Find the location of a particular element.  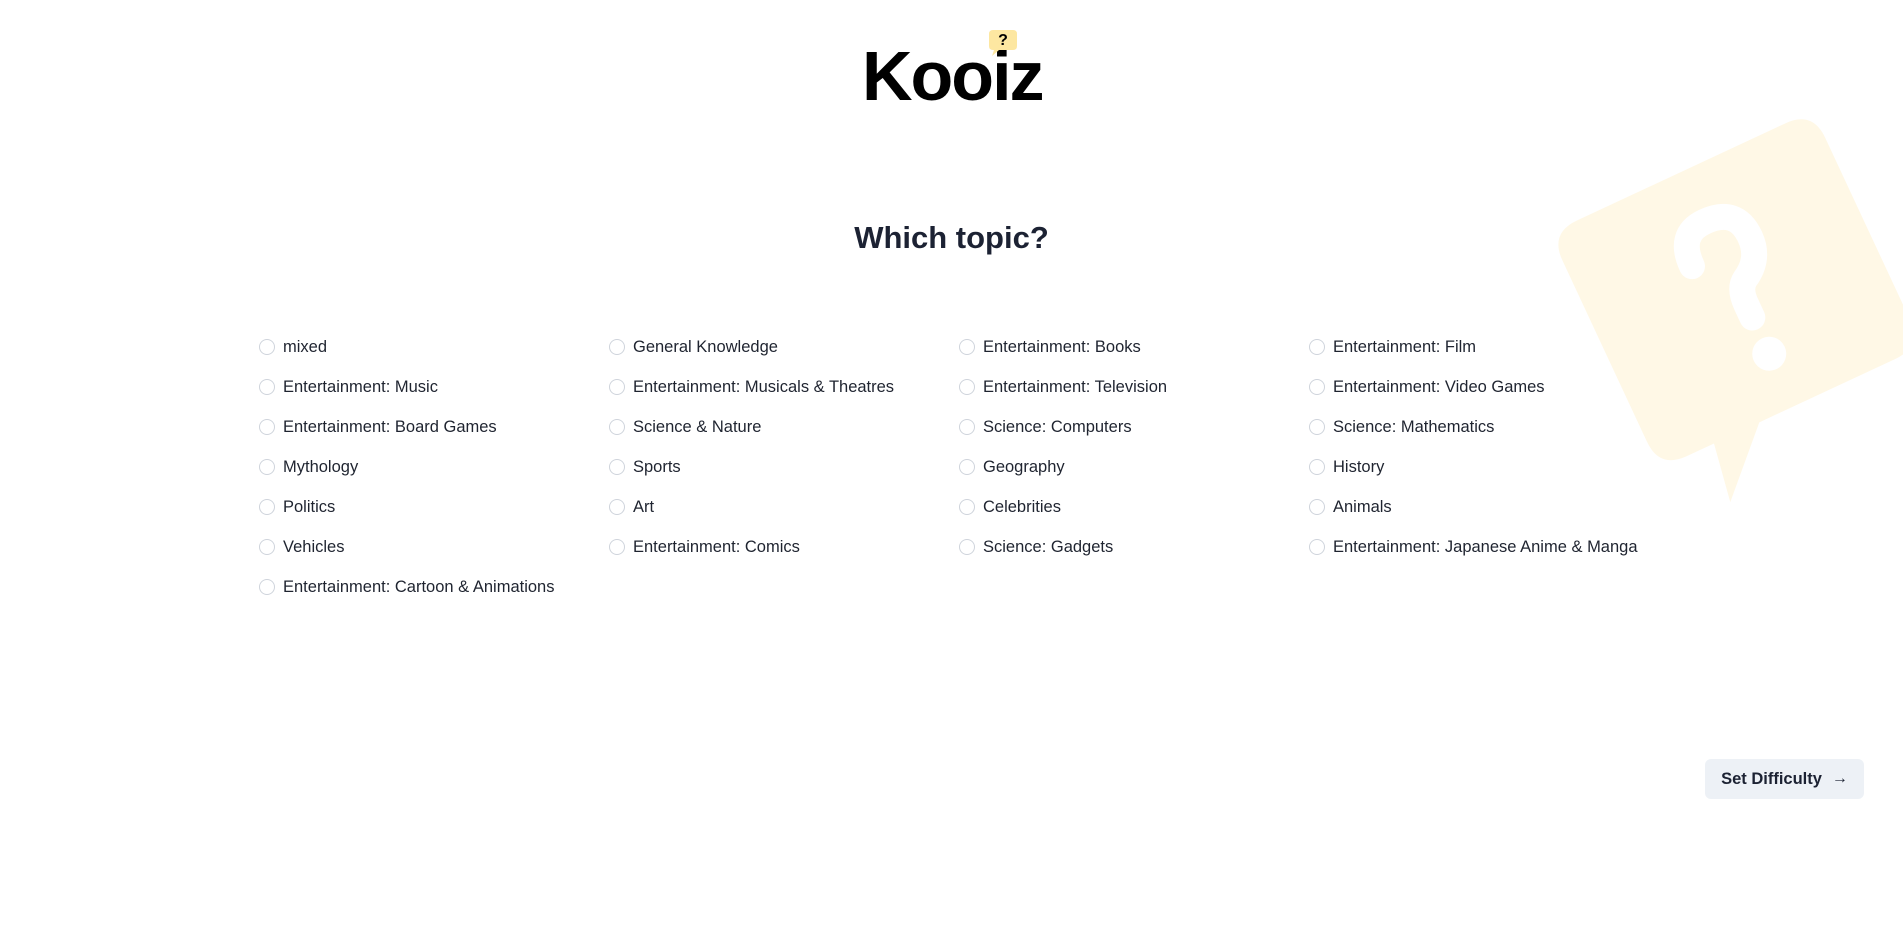

topic-option: Entertainment: Music is located at coordinates (434, 387).